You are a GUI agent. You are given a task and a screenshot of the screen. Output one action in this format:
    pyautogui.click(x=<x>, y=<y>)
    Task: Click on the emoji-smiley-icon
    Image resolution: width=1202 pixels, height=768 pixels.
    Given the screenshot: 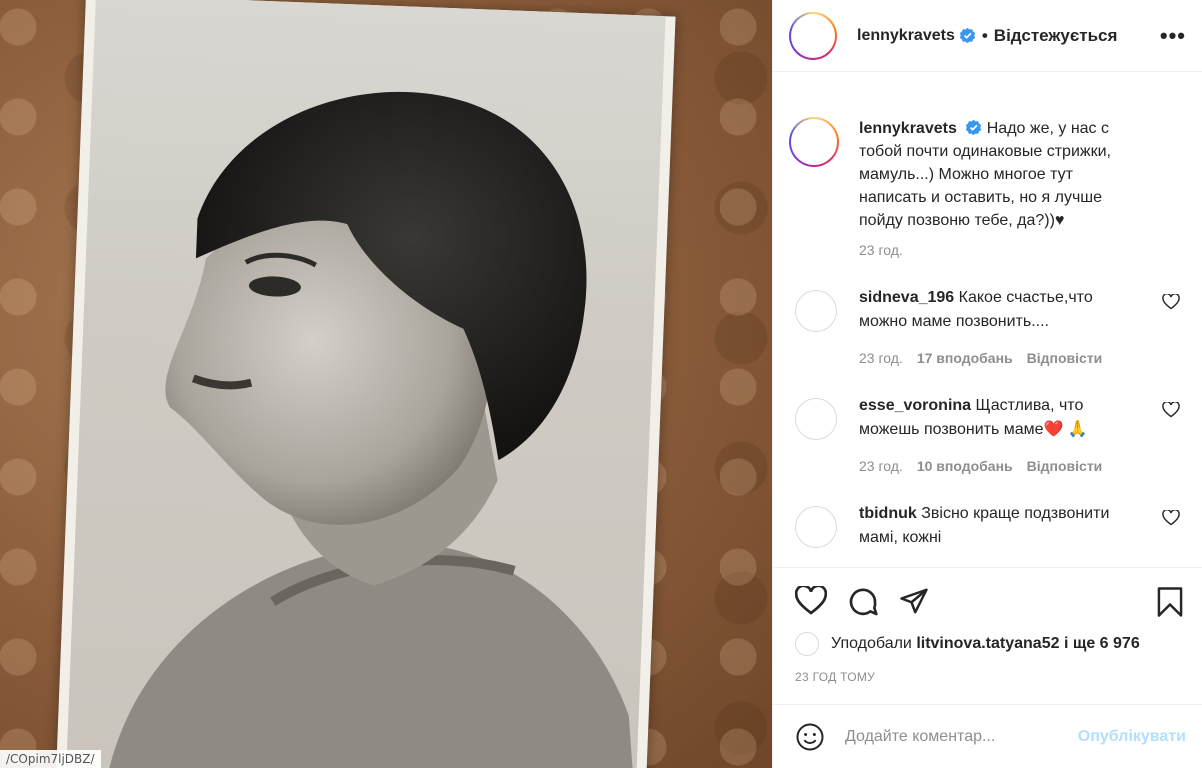 What is the action you would take?
    pyautogui.click(x=810, y=737)
    